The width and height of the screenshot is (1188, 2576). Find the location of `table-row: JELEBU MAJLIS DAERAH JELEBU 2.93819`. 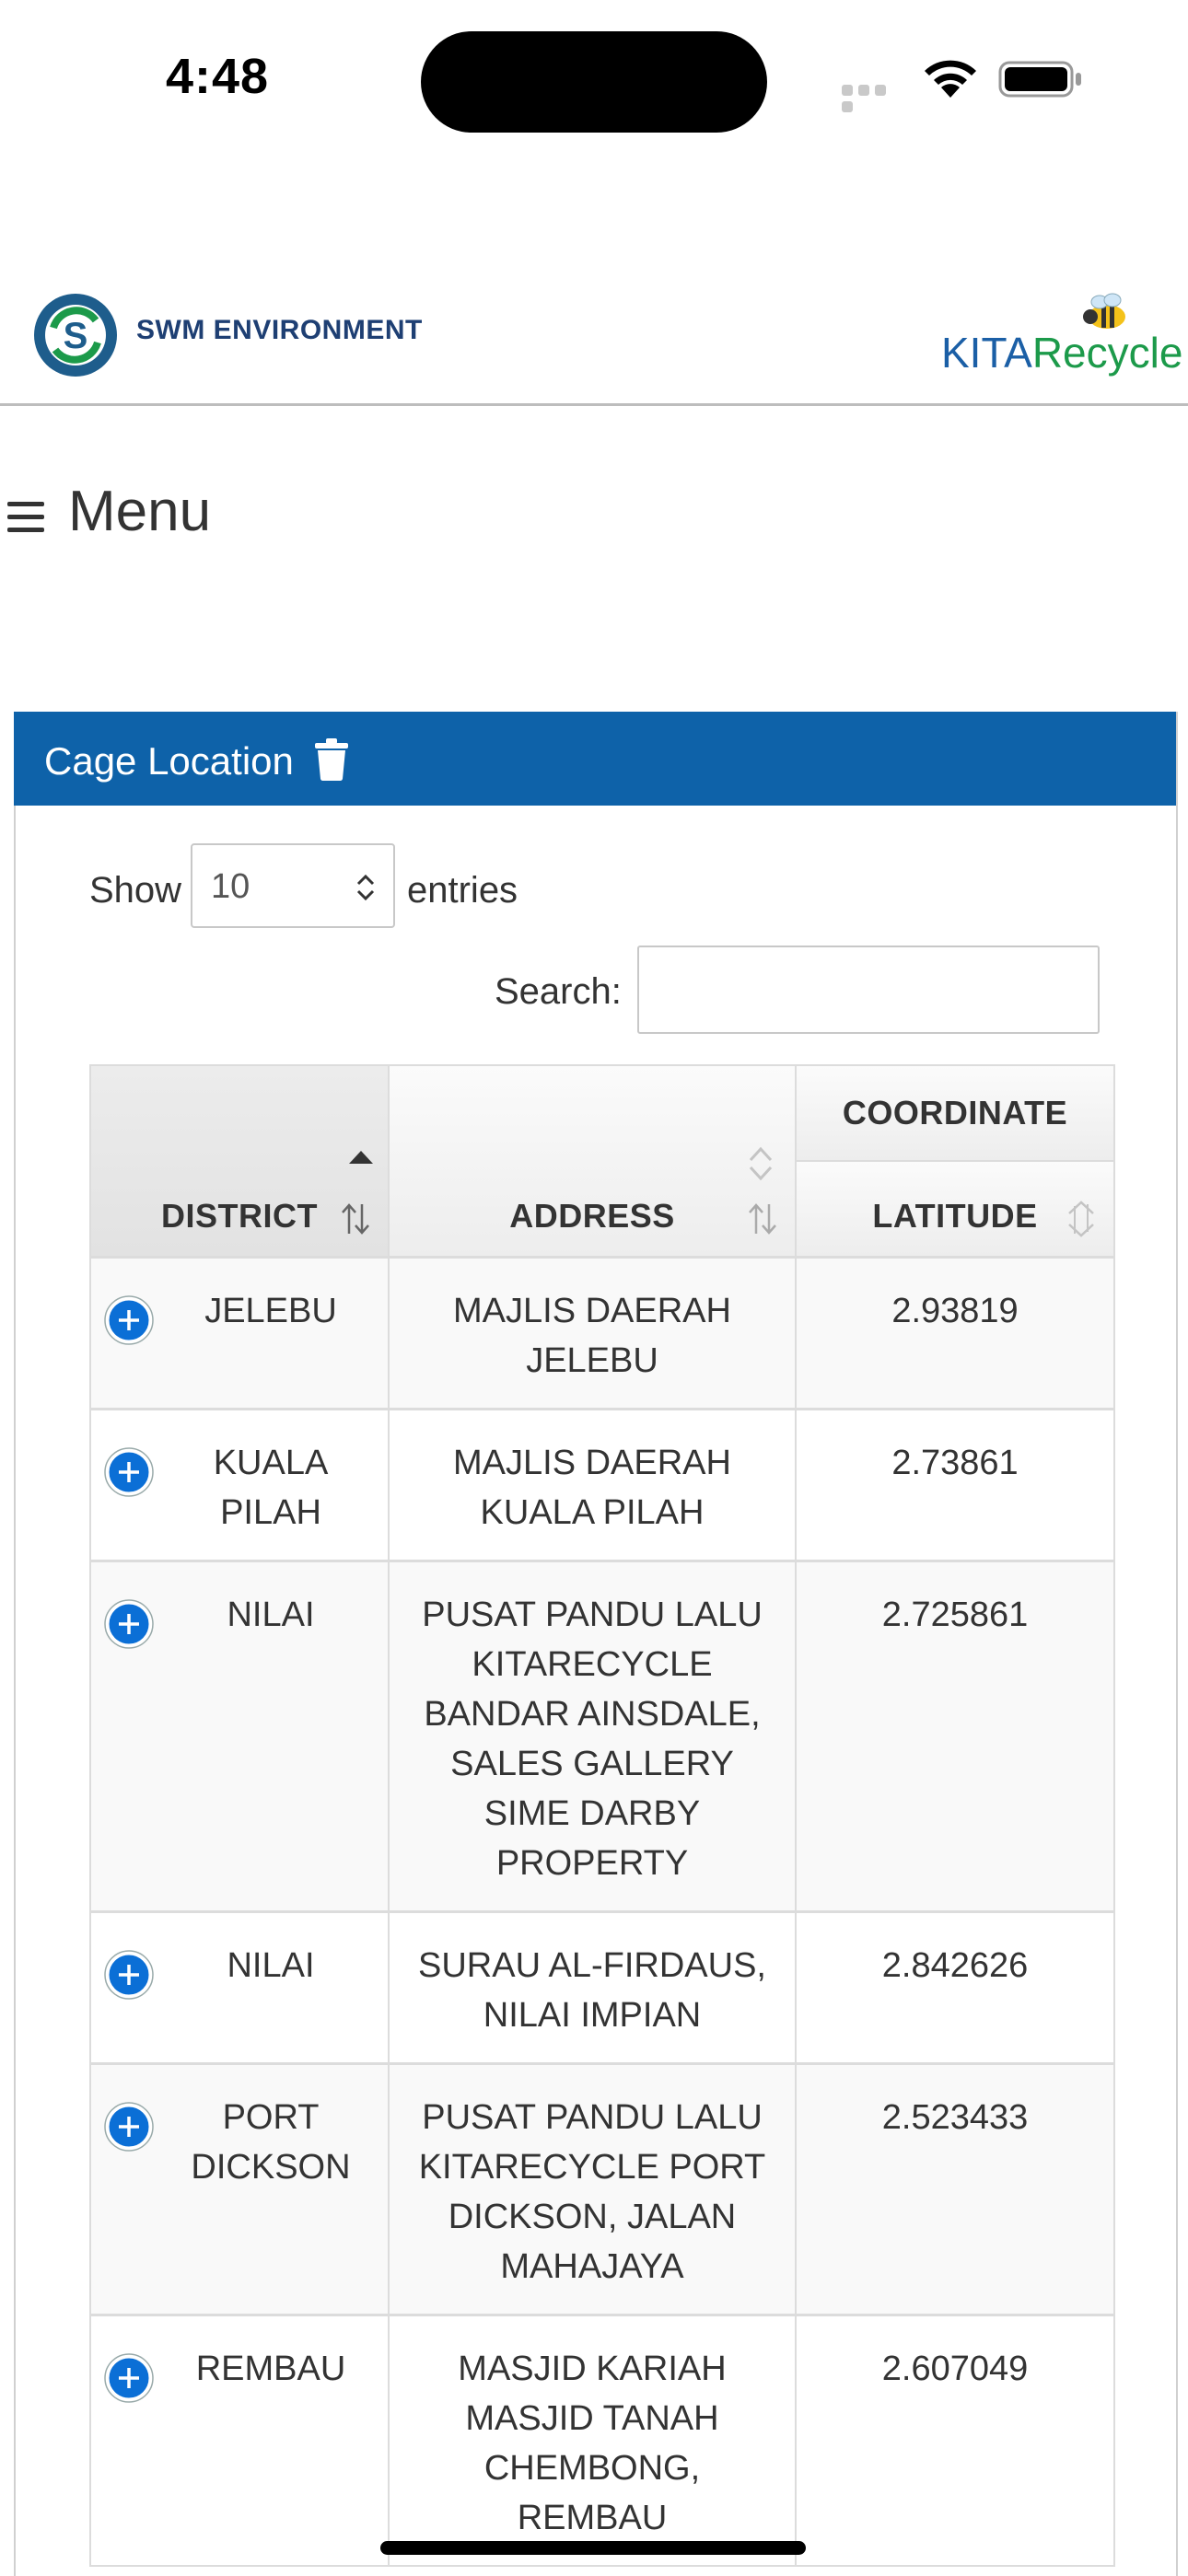

table-row: JELEBU MAJLIS DAERAH JELEBU 2.93819 is located at coordinates (602, 1332).